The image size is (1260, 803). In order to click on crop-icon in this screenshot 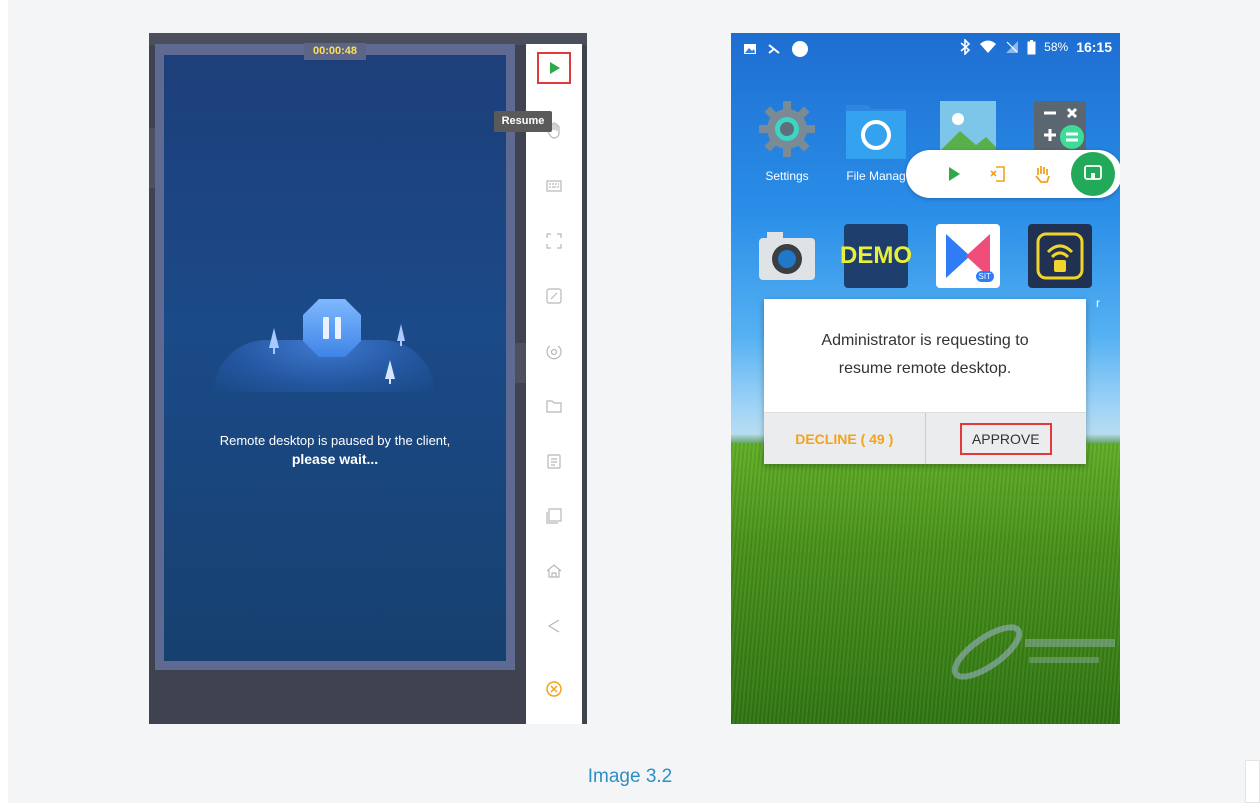, I will do `click(554, 241)`.